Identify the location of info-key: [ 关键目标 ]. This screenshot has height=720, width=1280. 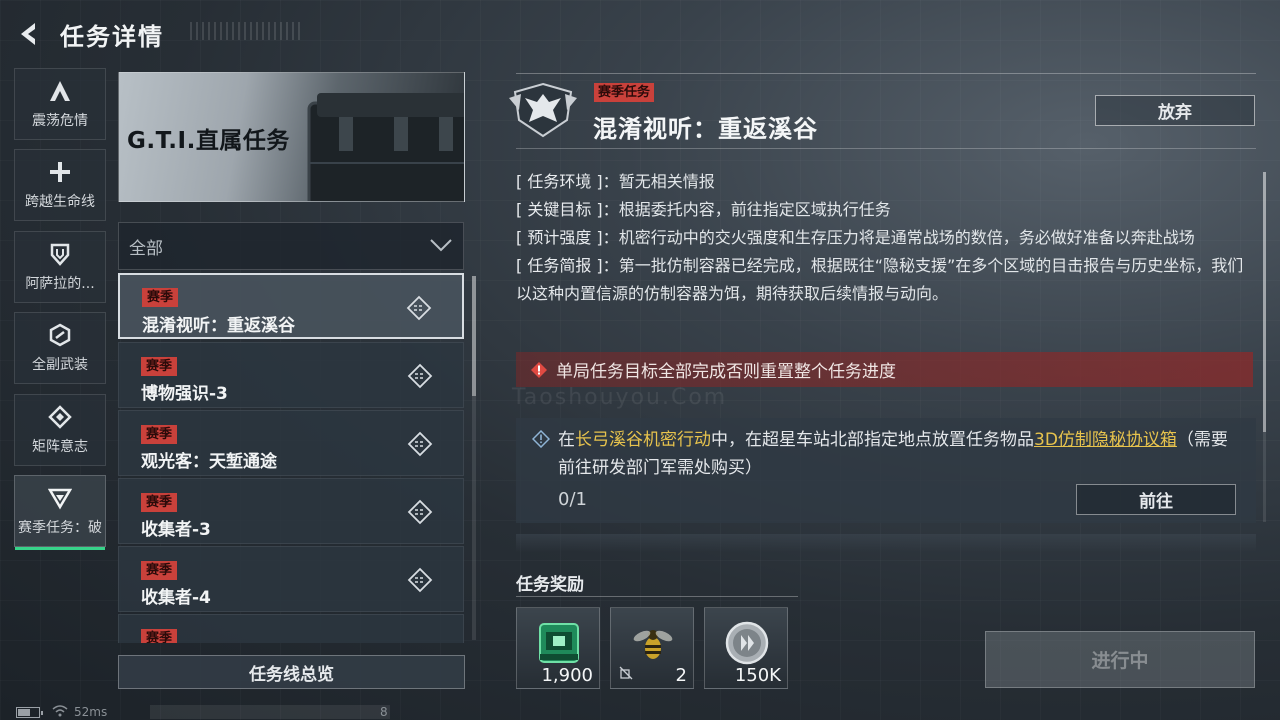
(559, 209).